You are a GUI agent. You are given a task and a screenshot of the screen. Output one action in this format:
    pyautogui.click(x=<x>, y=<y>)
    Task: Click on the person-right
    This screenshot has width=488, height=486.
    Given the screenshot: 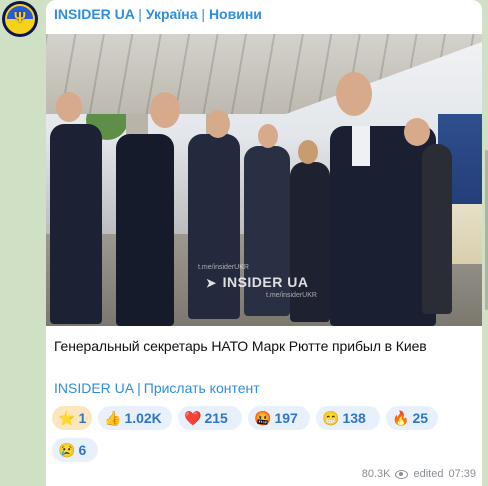 What is the action you would take?
    pyautogui.click(x=437, y=229)
    